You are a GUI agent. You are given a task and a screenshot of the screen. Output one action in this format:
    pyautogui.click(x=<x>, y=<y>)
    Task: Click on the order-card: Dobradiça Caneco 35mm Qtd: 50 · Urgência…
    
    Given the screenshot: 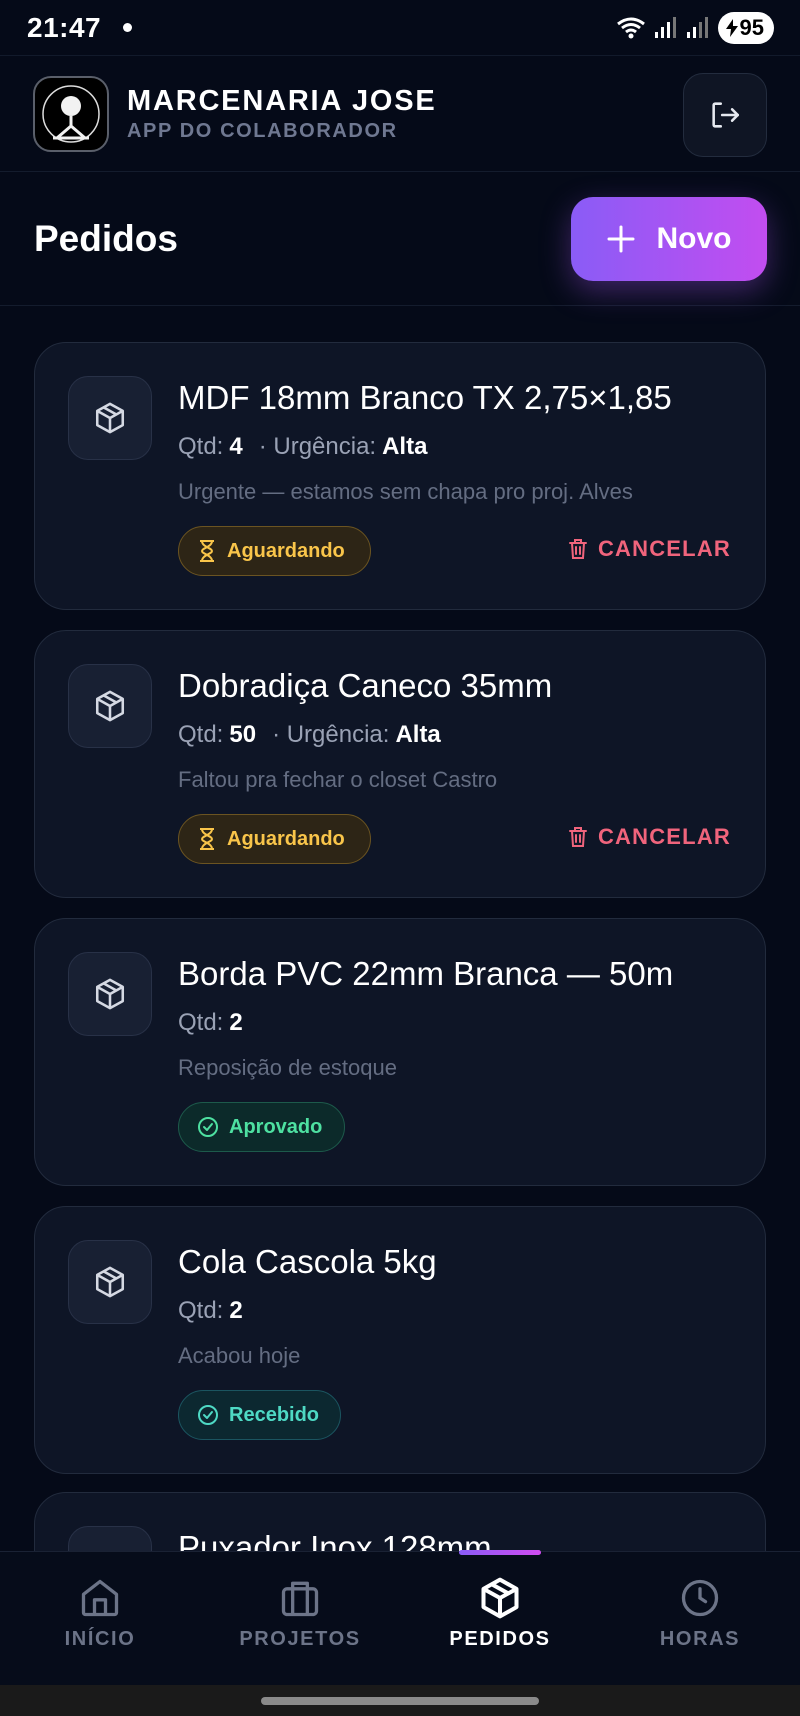 What is the action you would take?
    pyautogui.click(x=400, y=764)
    